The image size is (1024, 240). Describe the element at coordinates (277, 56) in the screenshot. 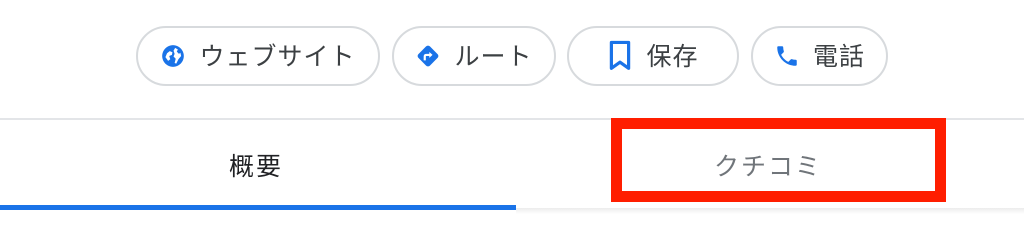

I see `website-label: ウェブサイト` at that location.